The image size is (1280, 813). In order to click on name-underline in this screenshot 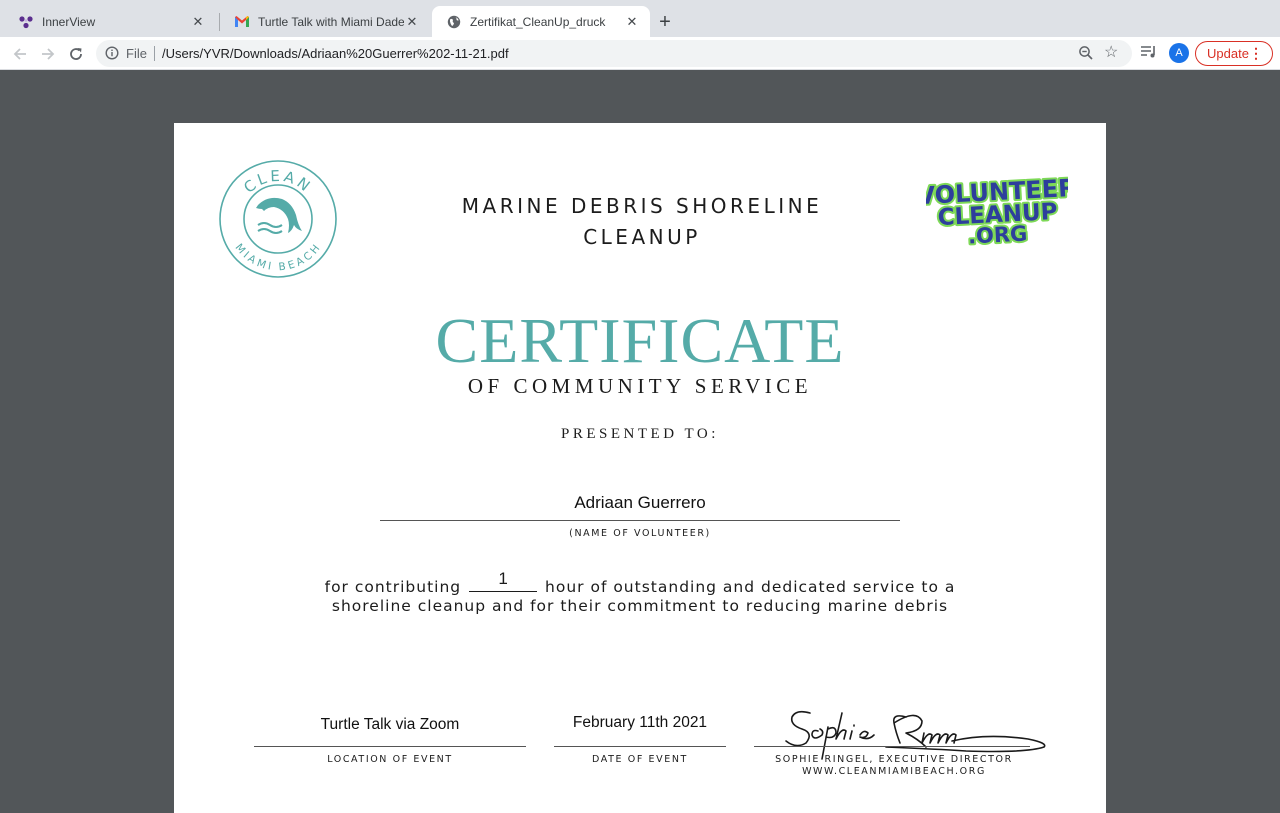, I will do `click(640, 520)`.